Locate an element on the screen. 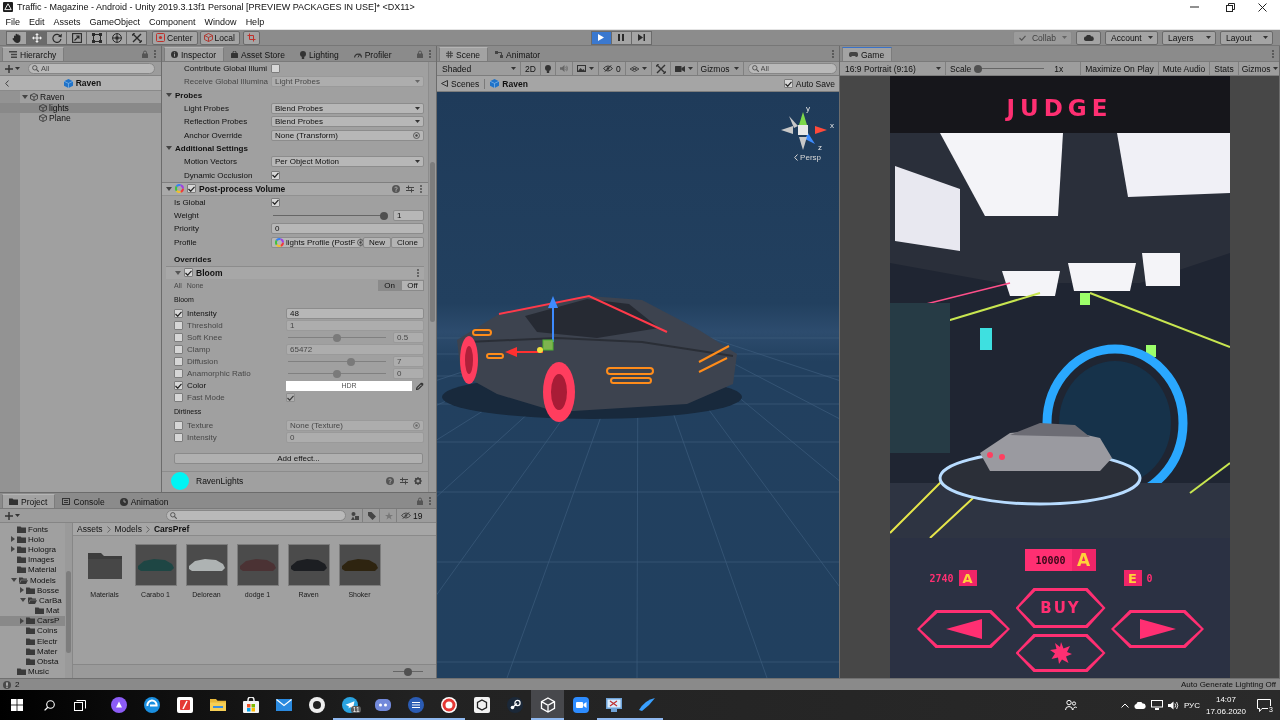 The width and height of the screenshot is (1280, 720). effect-header: Bloom is located at coordinates (295, 272).